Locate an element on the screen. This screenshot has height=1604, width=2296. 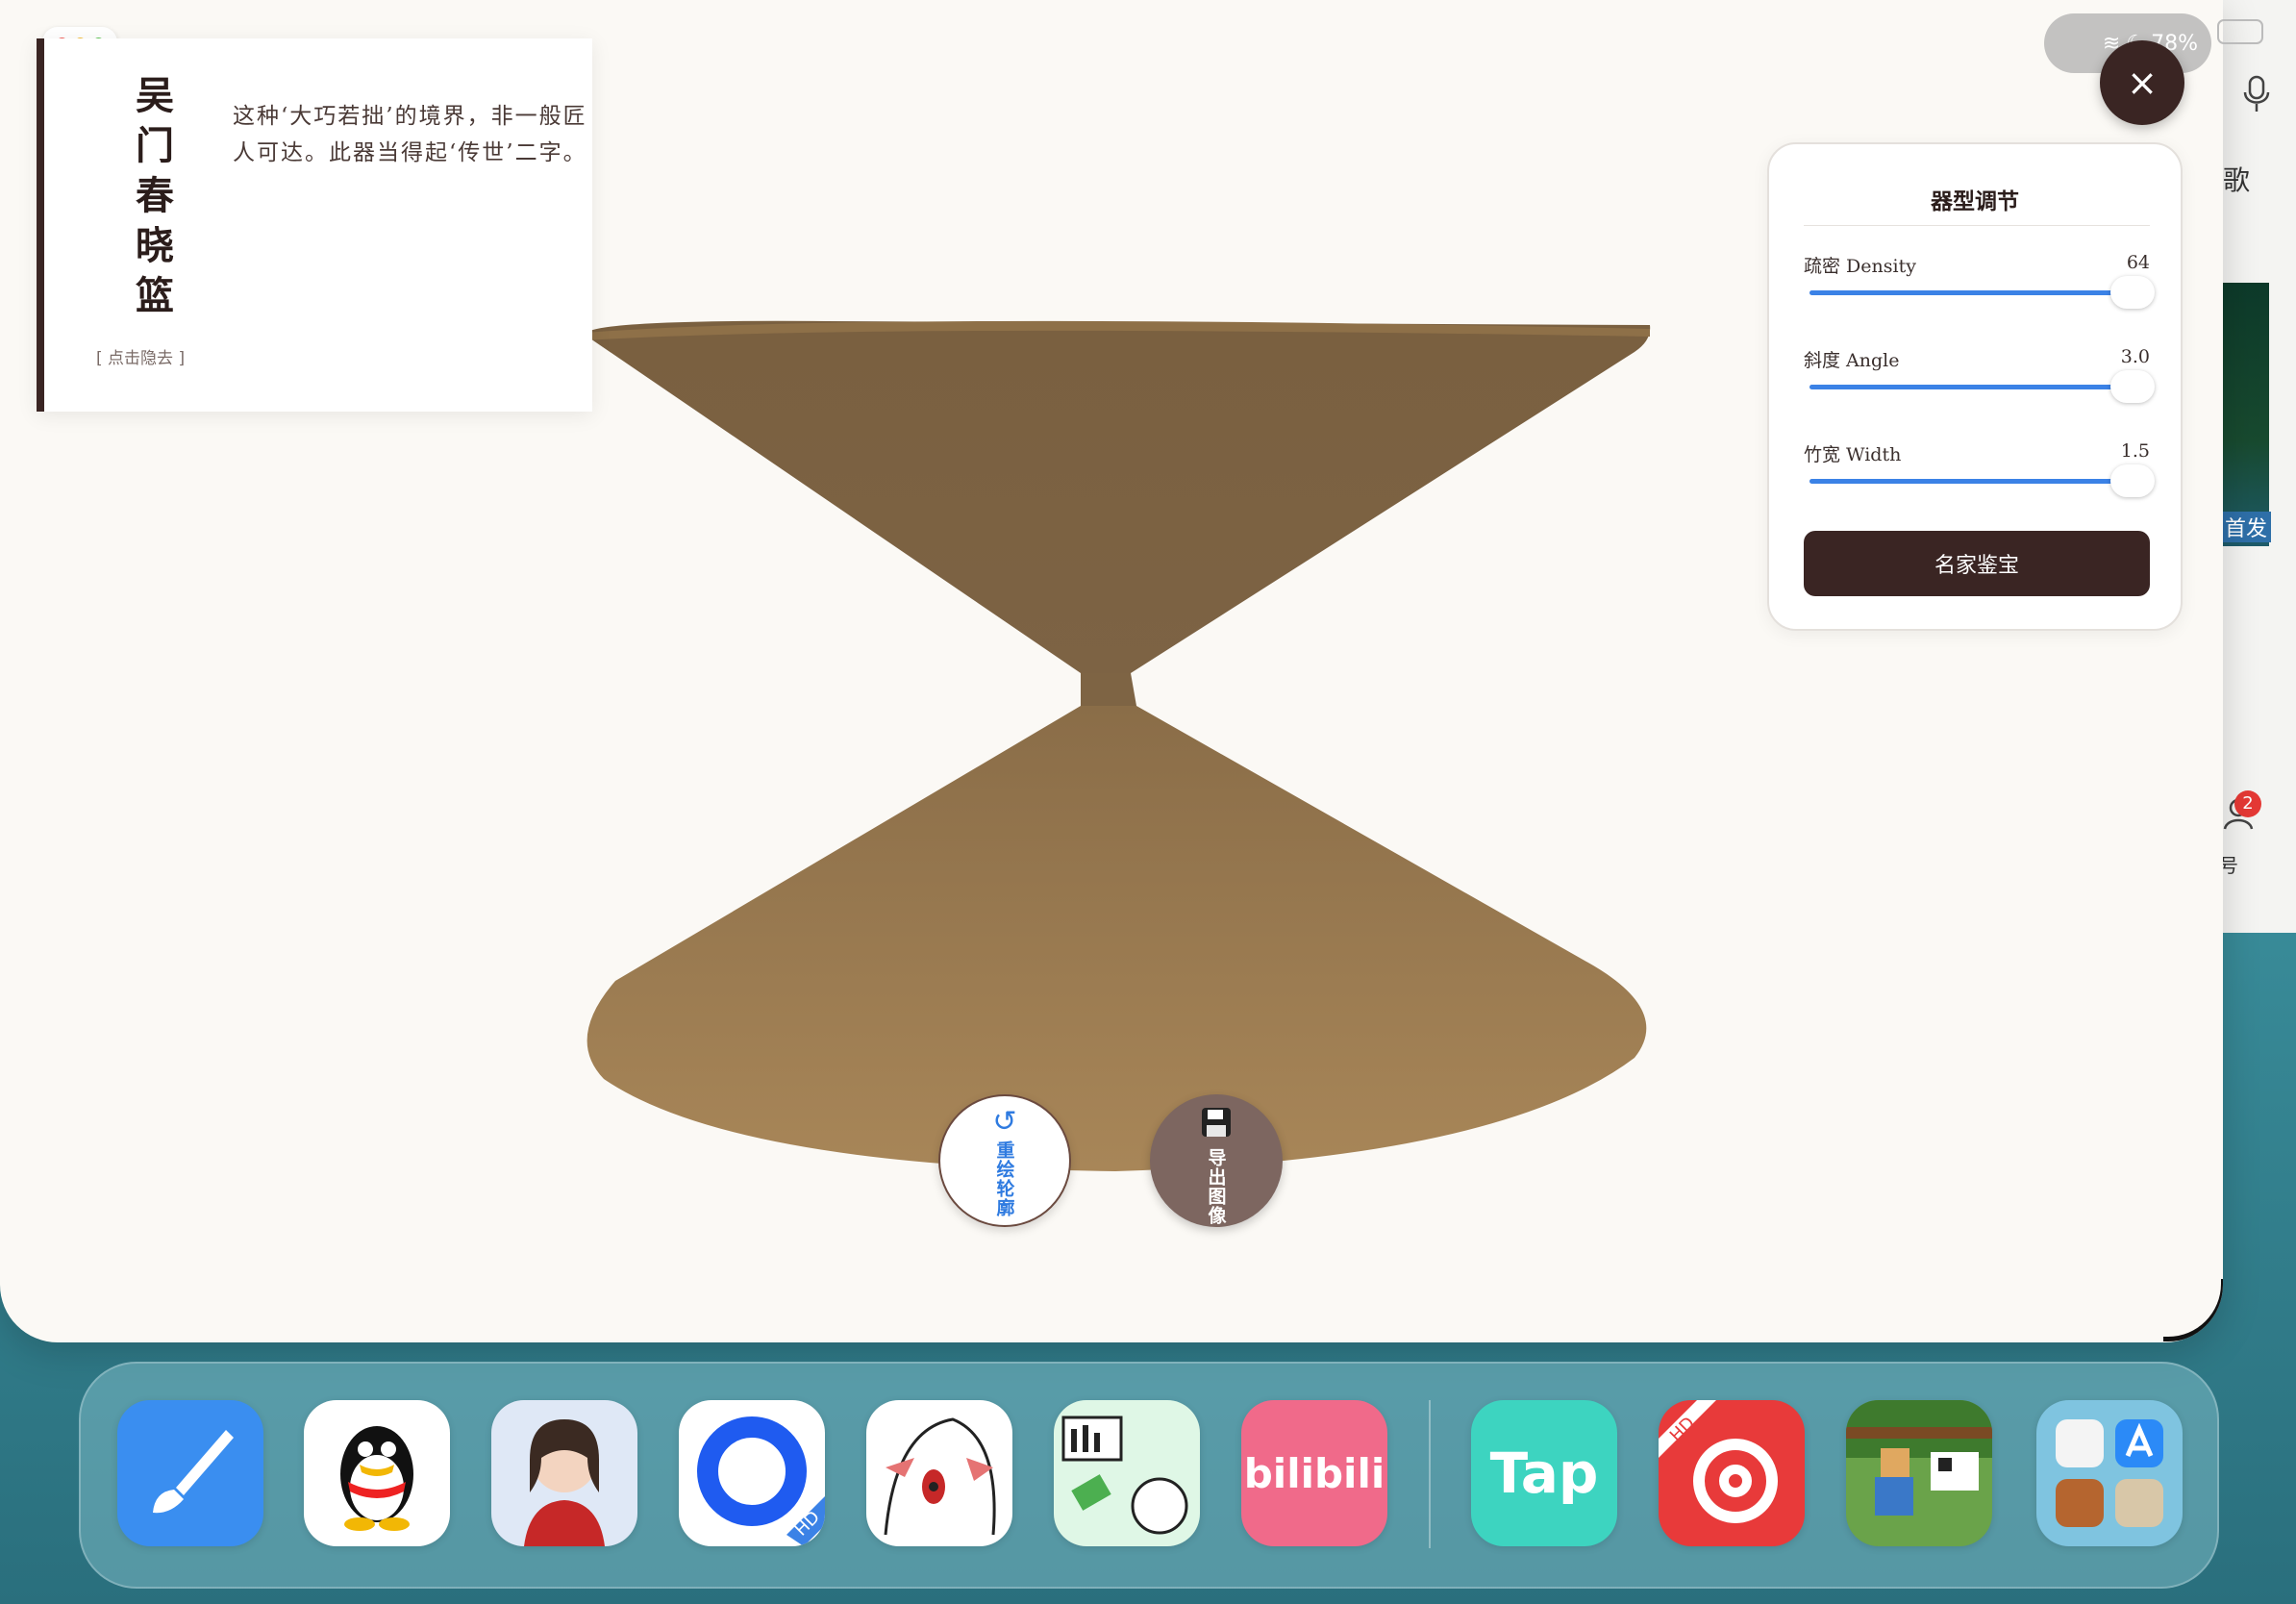
refresh-icon: ↺ is located at coordinates (1004, 1122).